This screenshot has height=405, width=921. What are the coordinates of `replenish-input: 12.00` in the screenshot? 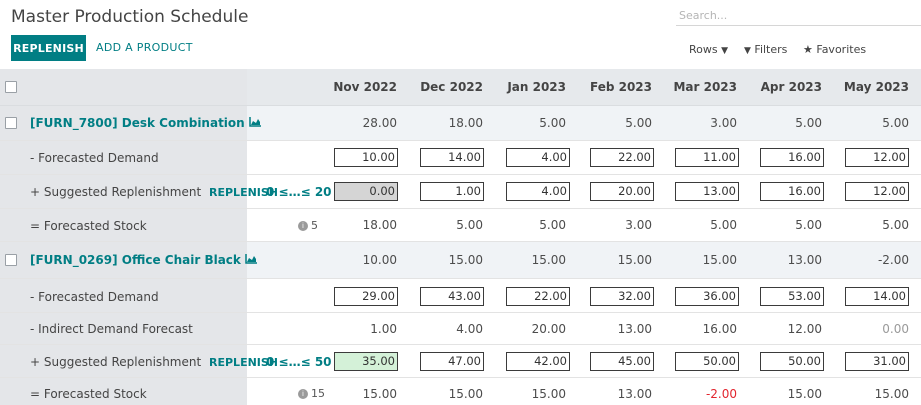 It's located at (877, 191).